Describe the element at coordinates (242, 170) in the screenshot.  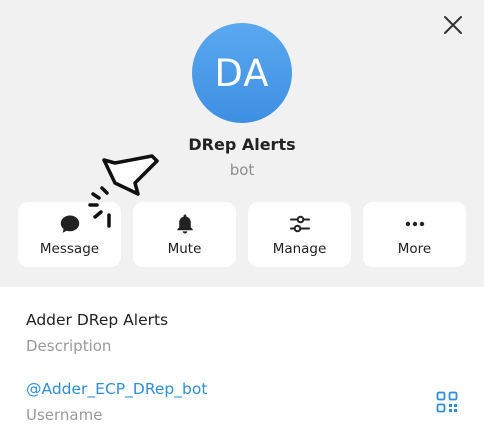
I see `profile-subtitle: bot` at that location.